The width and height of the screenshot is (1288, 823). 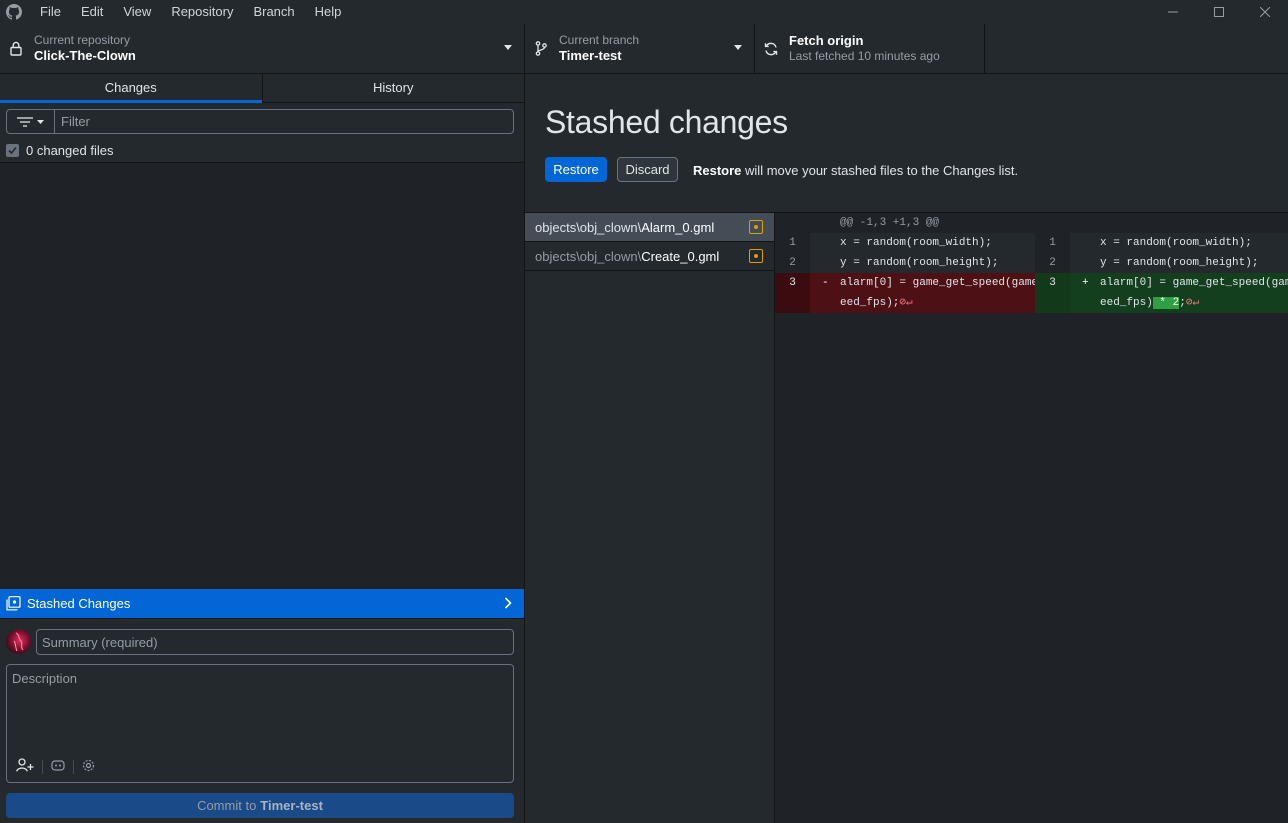 I want to click on added-line-wrap: eed_fps) * 2;⊘↵, so click(x=1161, y=303).